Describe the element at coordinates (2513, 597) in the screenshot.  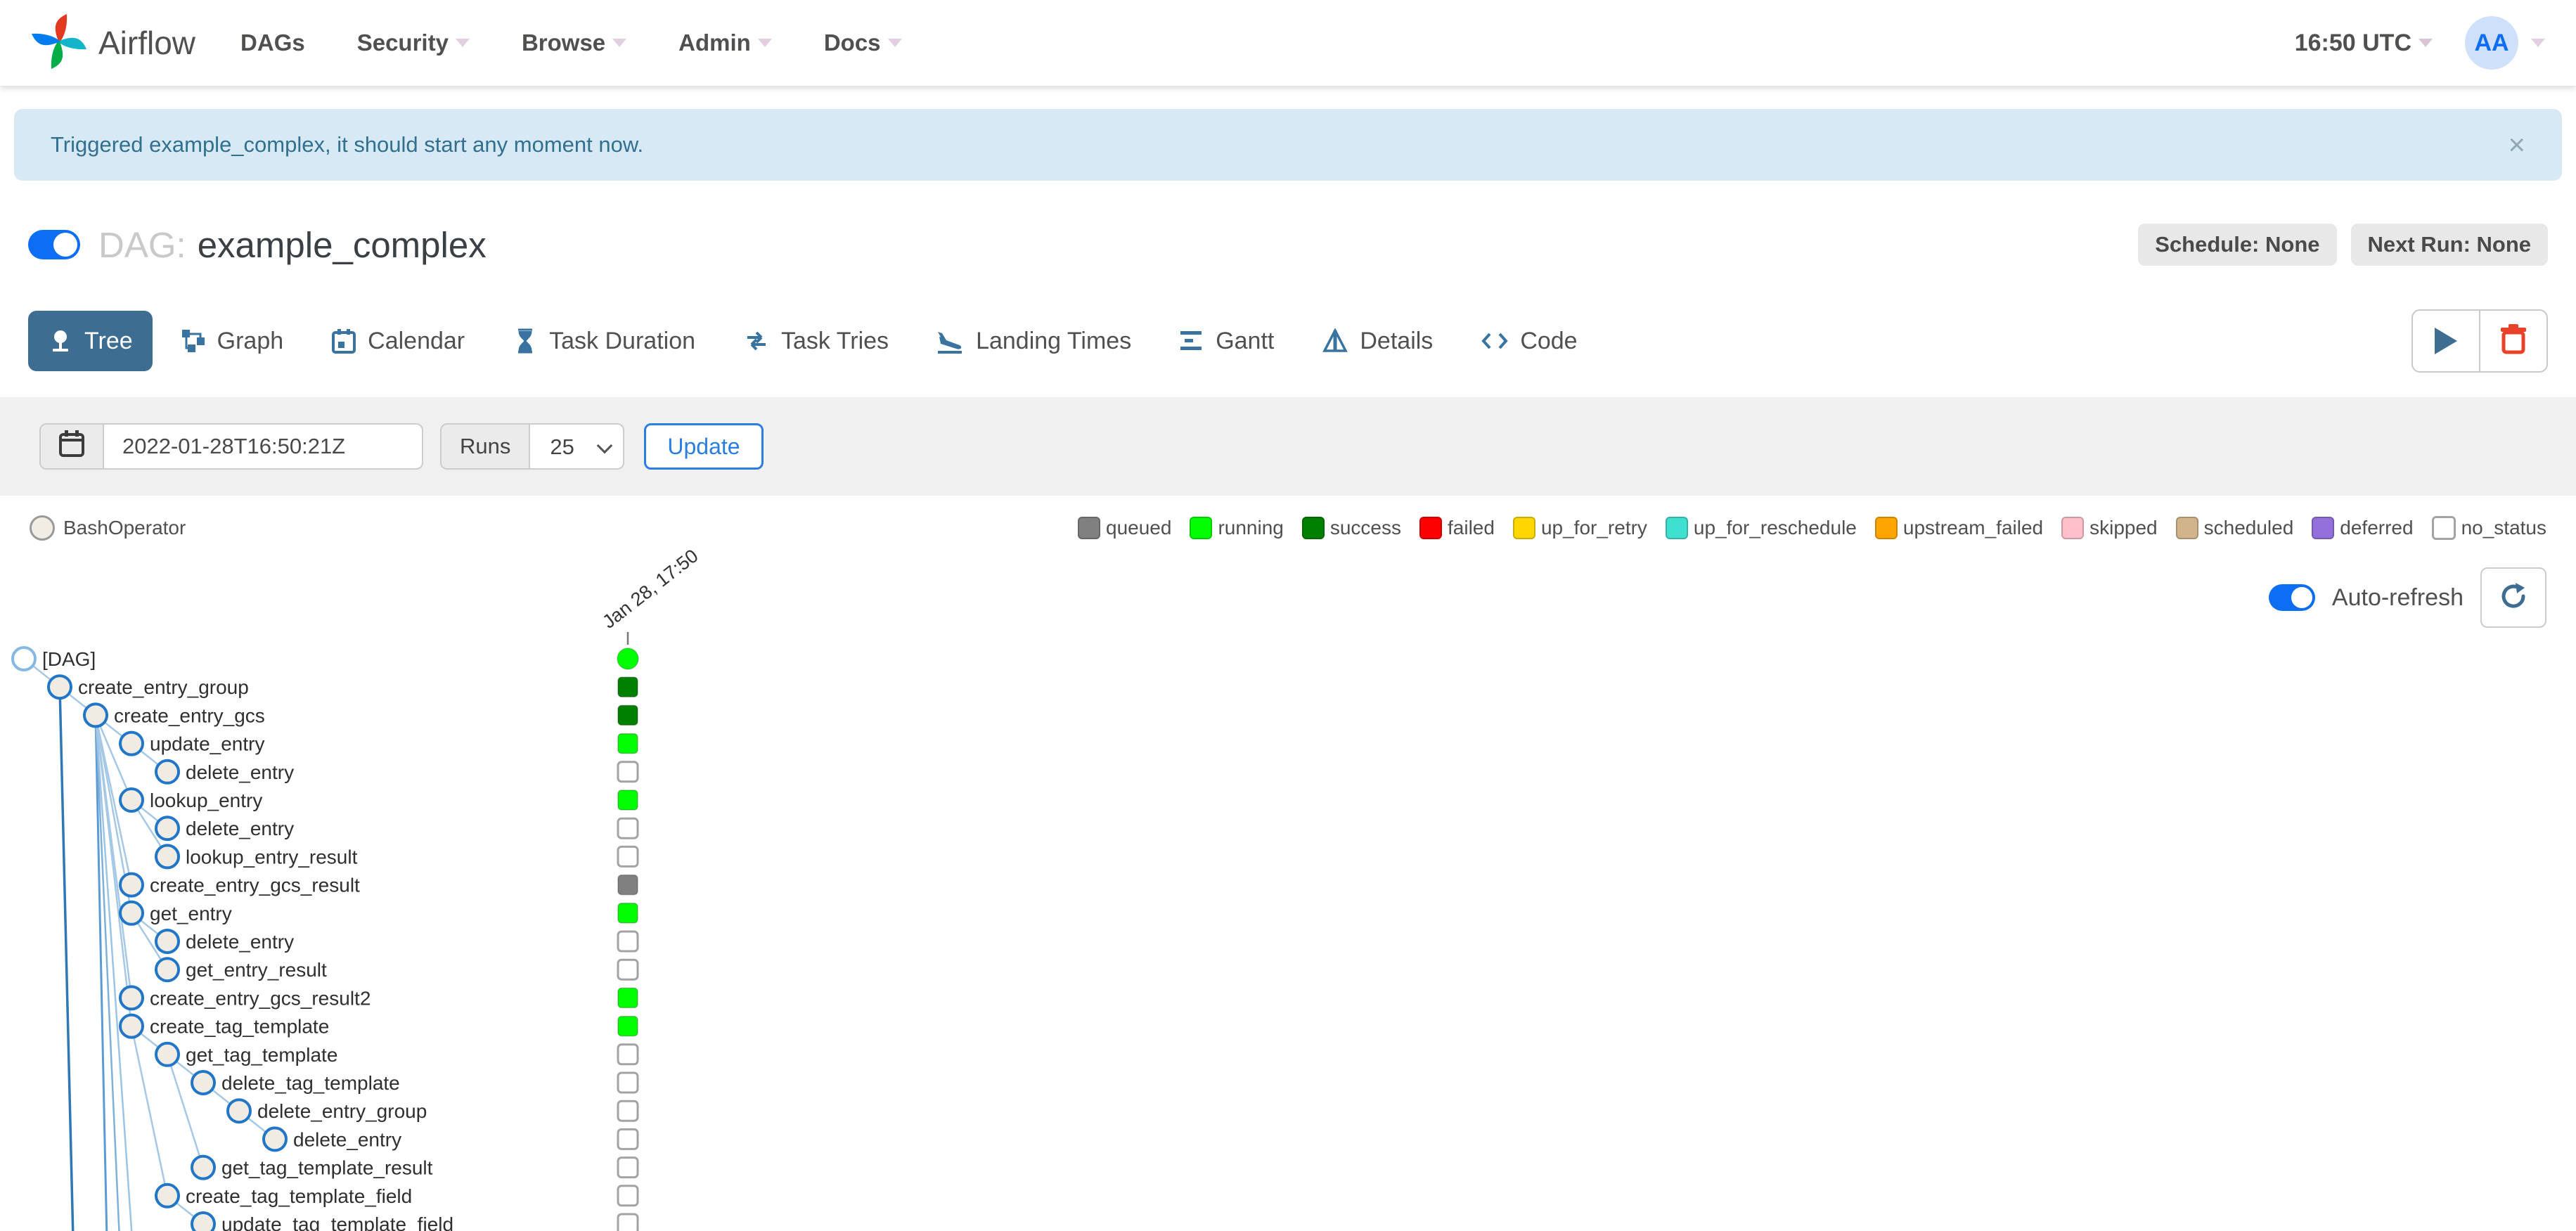
I see `refresh-button` at that location.